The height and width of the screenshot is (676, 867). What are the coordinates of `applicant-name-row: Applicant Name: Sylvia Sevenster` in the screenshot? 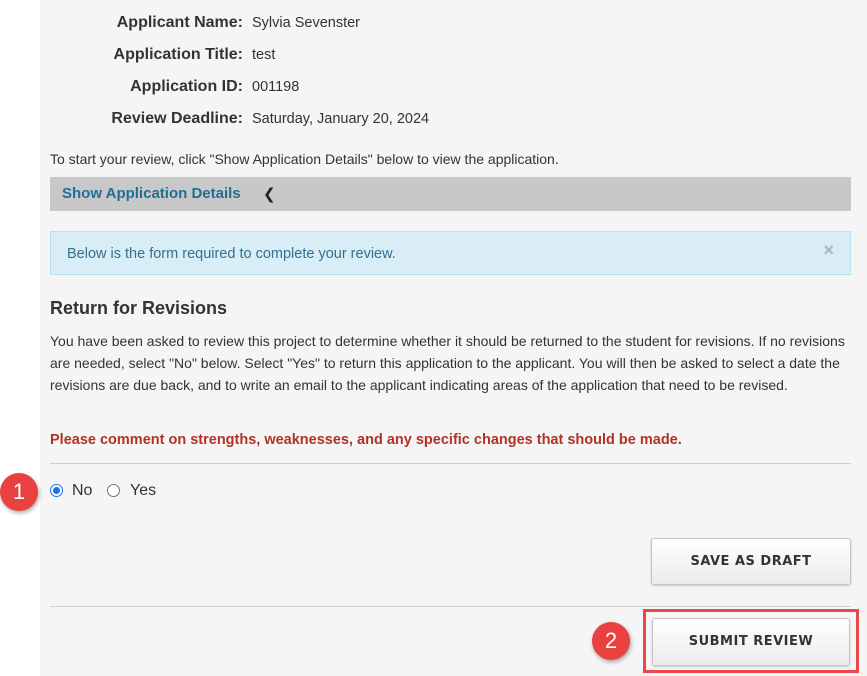 It's located at (340, 25).